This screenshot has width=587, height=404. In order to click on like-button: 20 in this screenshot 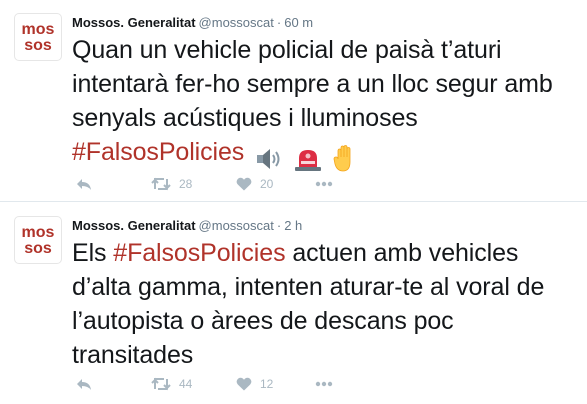, I will do `click(254, 184)`.